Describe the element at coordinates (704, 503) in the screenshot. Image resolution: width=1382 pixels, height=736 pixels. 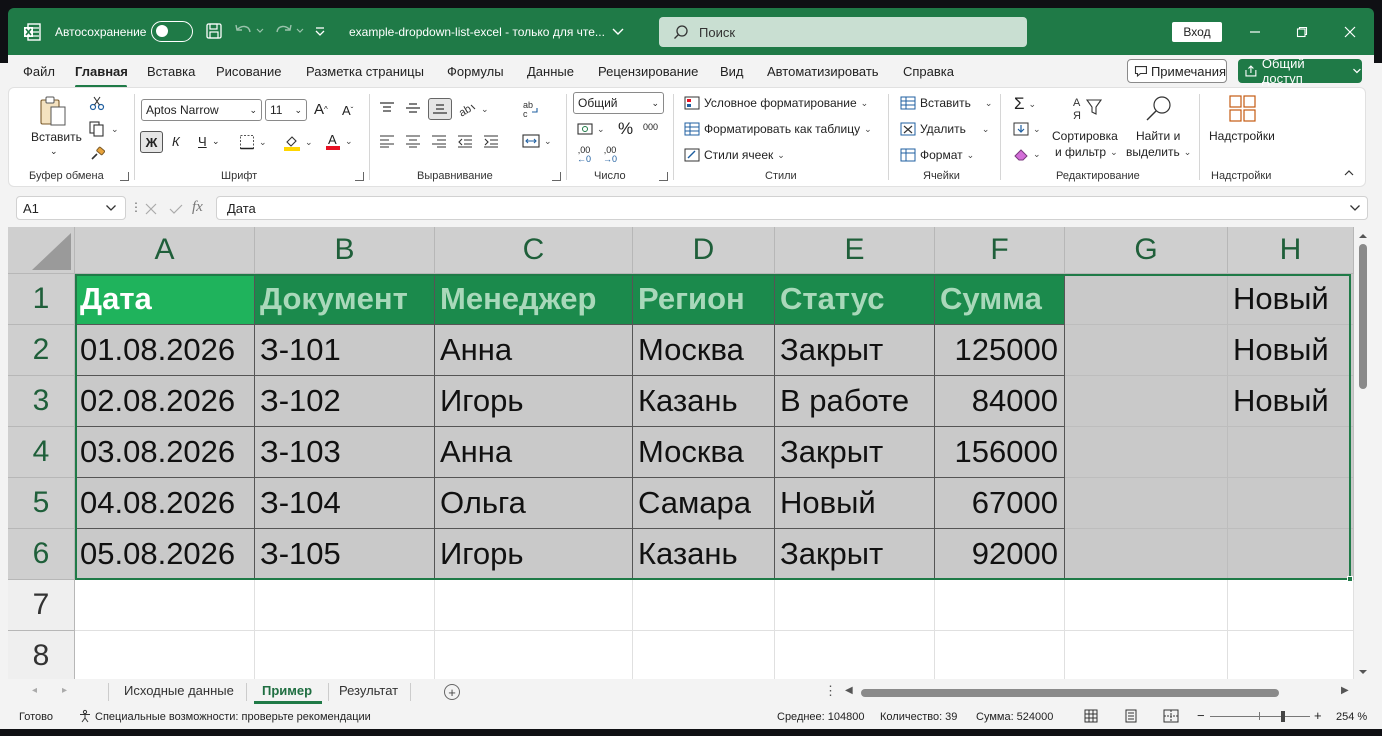
I see `grid-cell: Самара` at that location.